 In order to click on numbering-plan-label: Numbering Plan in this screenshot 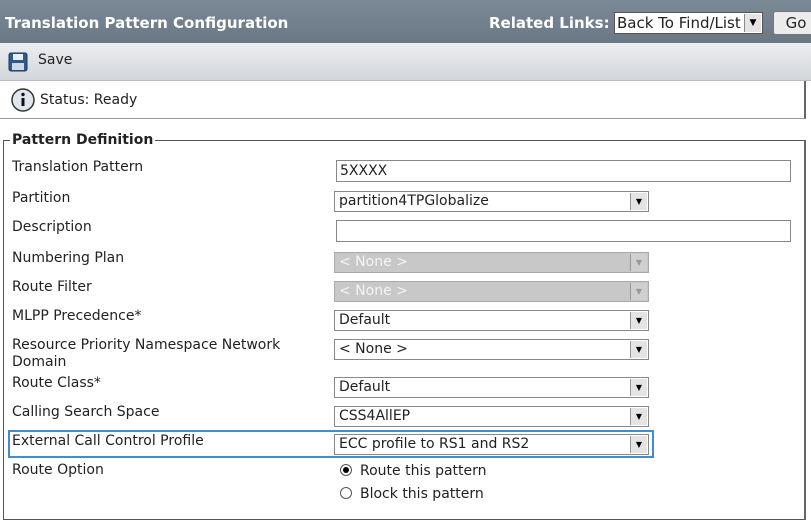, I will do `click(68, 258)`.